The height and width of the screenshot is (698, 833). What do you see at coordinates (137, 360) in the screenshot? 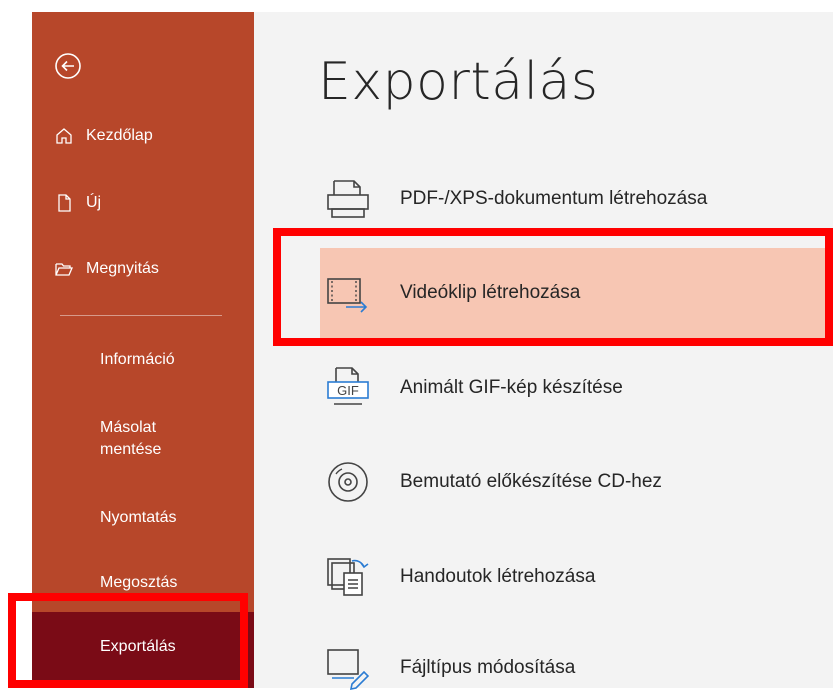
I see `nav-item-info: Információ` at bounding box center [137, 360].